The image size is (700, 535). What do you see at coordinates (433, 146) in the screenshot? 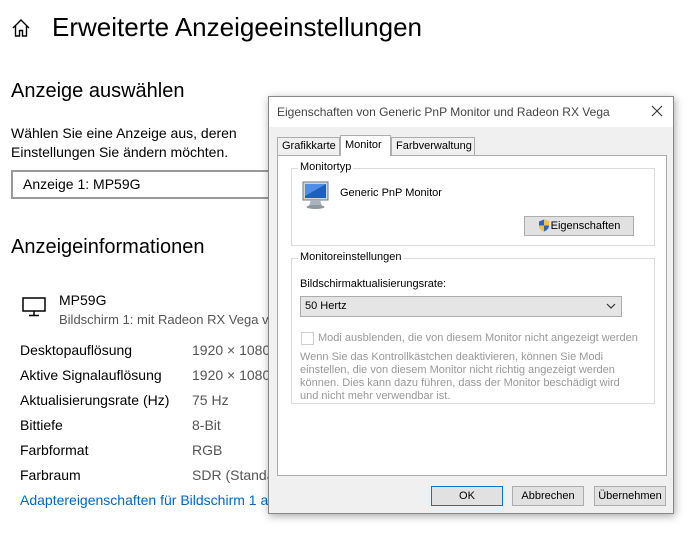
I see `tab-farbverwaltung: Farbverwaltung` at bounding box center [433, 146].